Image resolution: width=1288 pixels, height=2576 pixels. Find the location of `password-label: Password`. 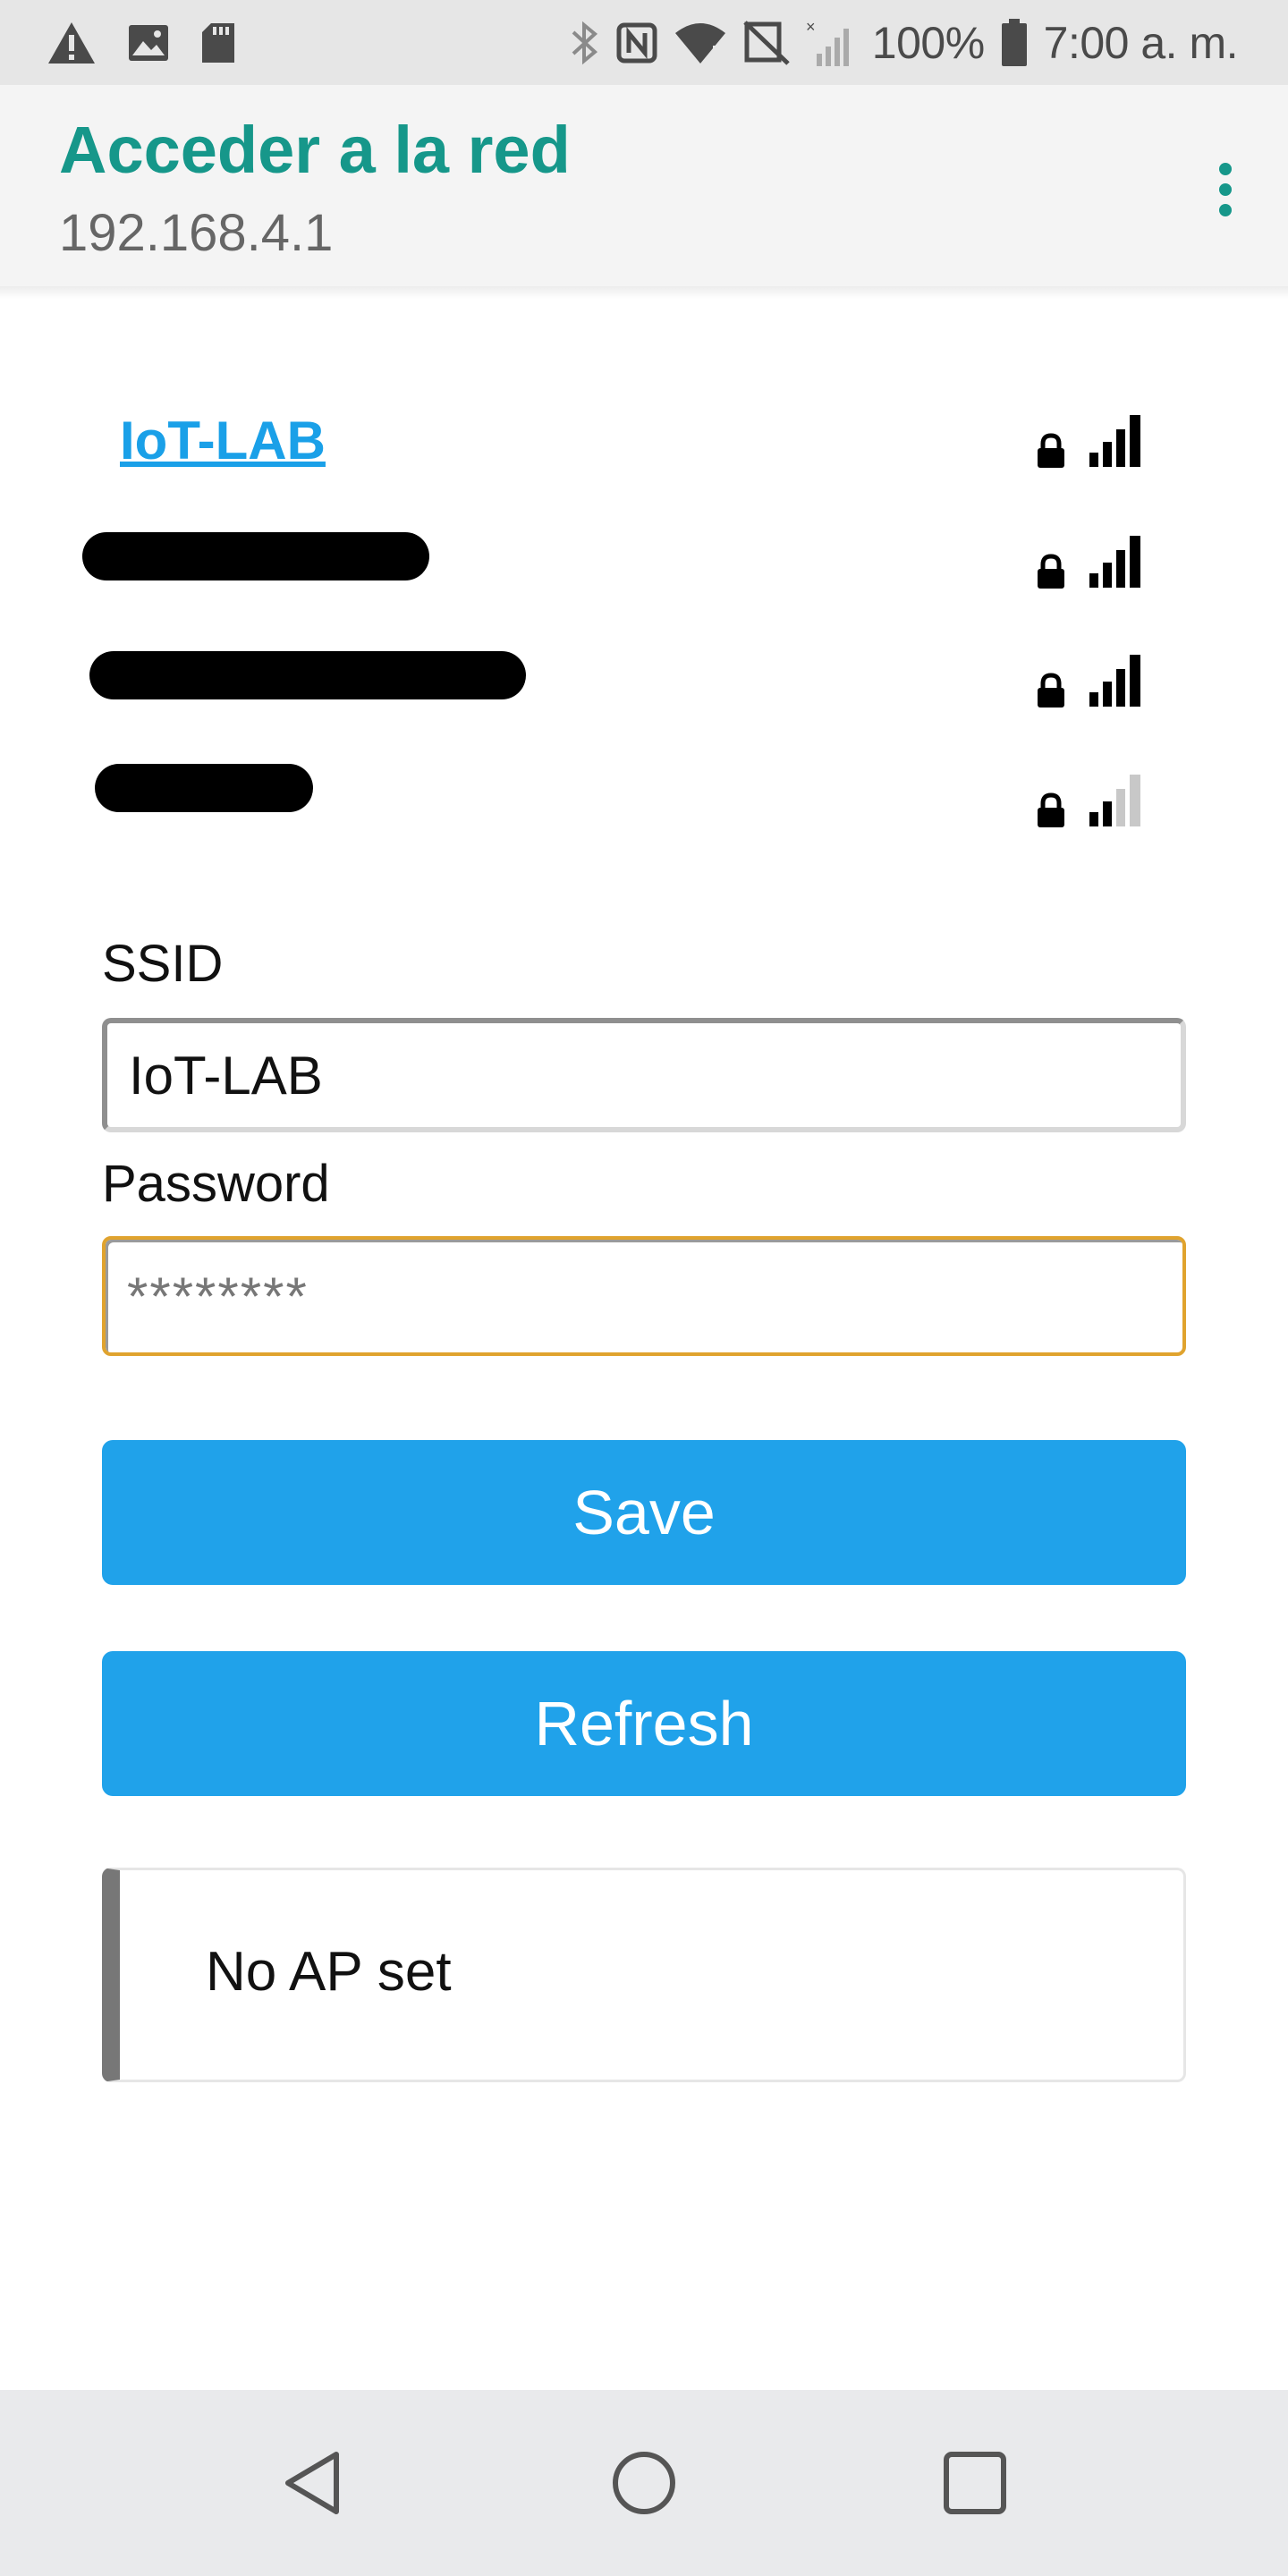

password-label: Password is located at coordinates (216, 1184).